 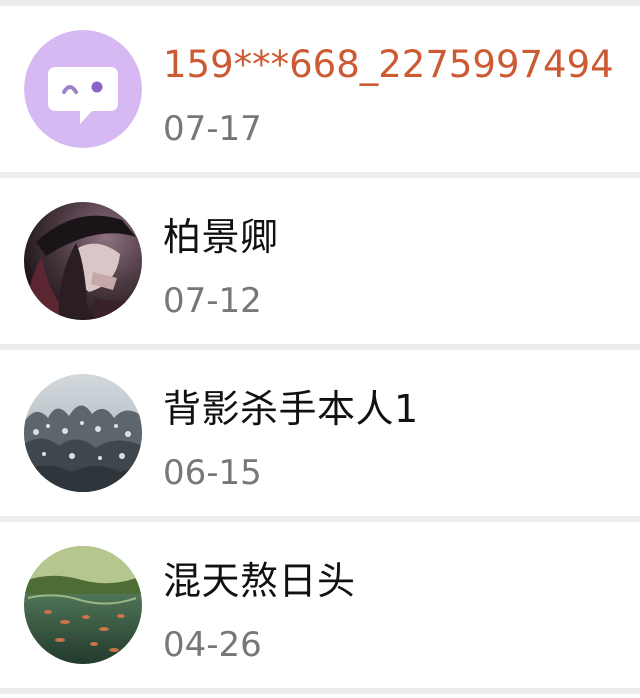 I want to click on photo-girl-hat-icon, so click(x=83, y=261).